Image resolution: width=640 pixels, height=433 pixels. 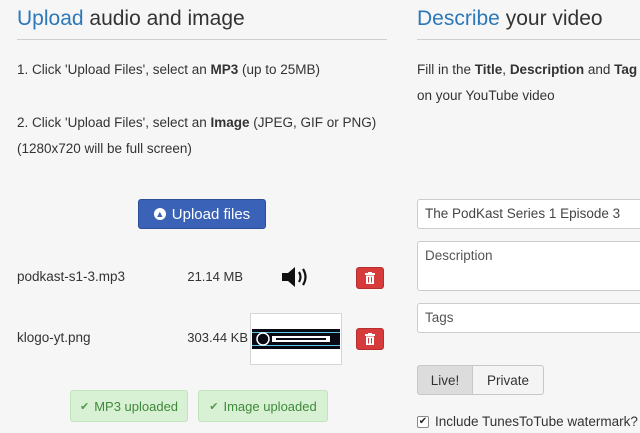 What do you see at coordinates (551, 18) in the screenshot?
I see `describe-heading-rest: your video` at bounding box center [551, 18].